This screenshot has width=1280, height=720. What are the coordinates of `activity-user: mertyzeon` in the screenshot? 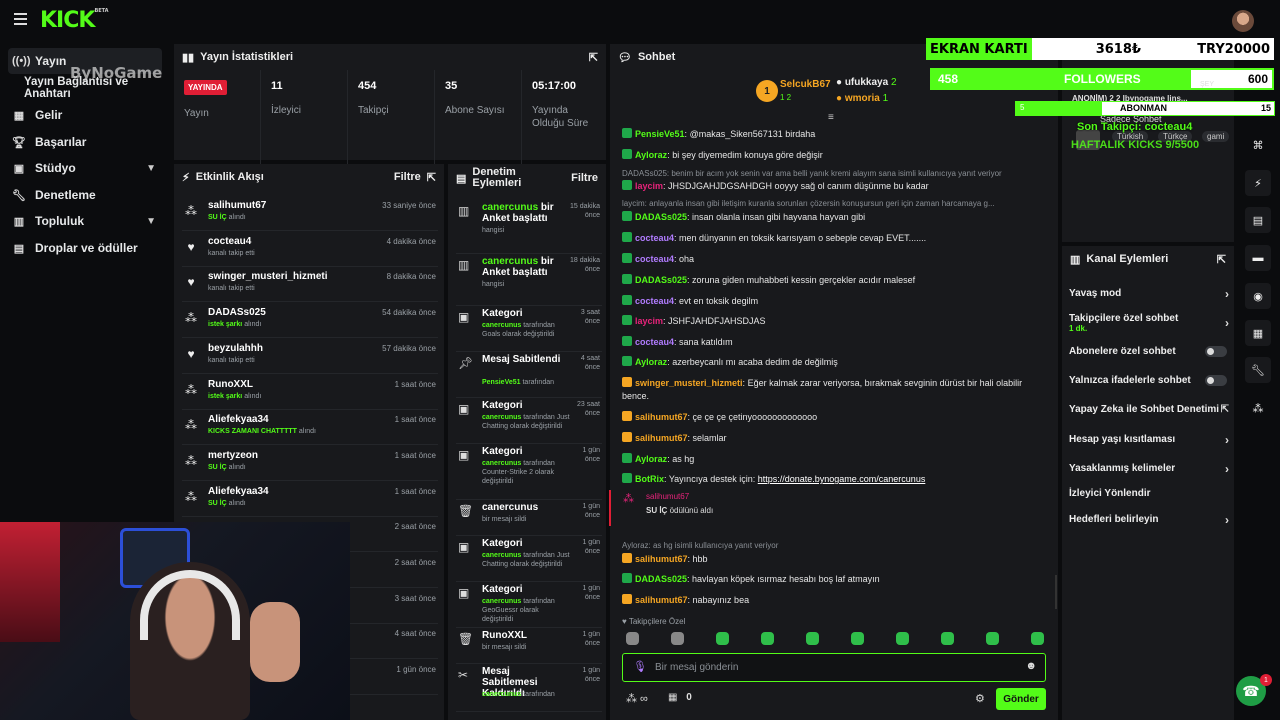 It's located at (233, 455).